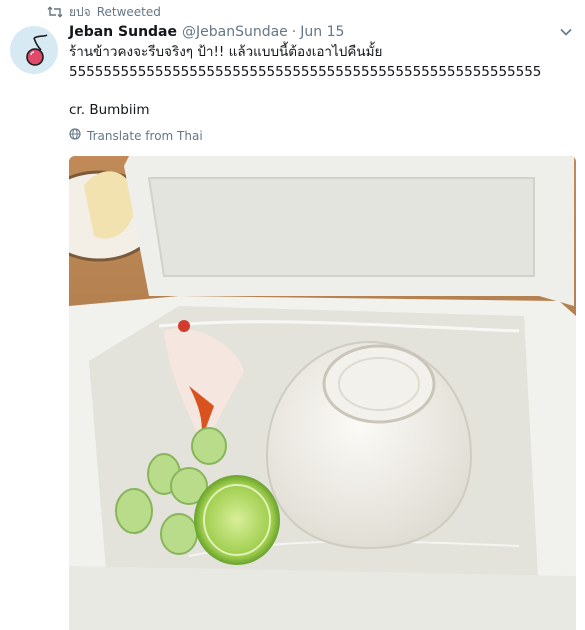 The height and width of the screenshot is (630, 585). What do you see at coordinates (37, 50) in the screenshot?
I see `cherry-avatar-icon` at bounding box center [37, 50].